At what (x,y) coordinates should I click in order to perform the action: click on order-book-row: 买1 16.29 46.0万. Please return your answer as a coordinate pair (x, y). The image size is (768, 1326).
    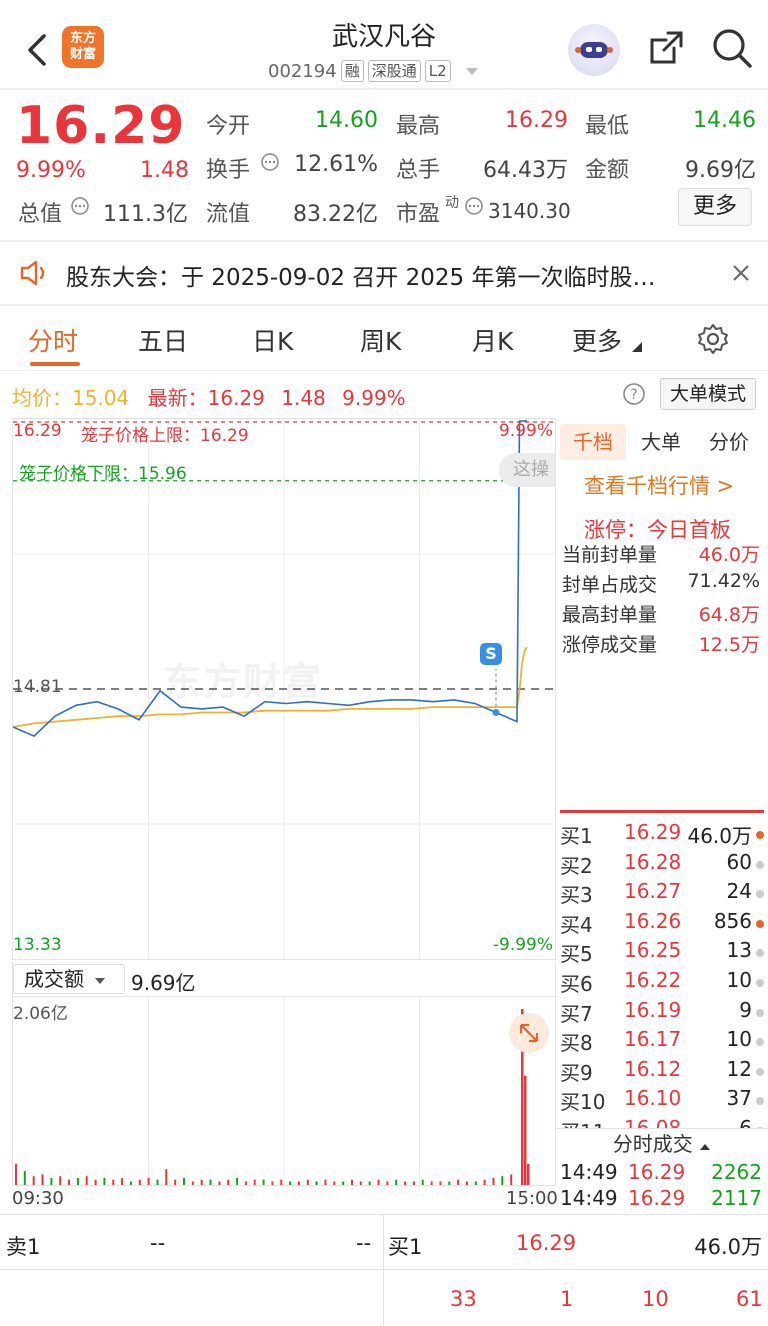
    Looking at the image, I should click on (663, 835).